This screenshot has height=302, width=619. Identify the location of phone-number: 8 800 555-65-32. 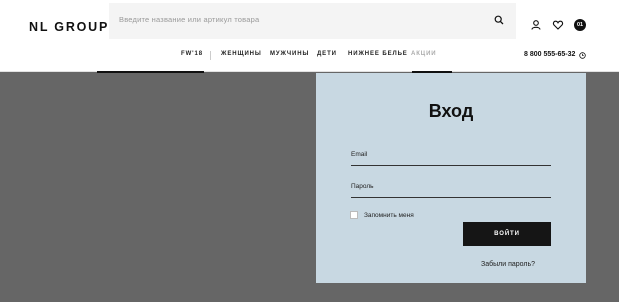
(549, 54).